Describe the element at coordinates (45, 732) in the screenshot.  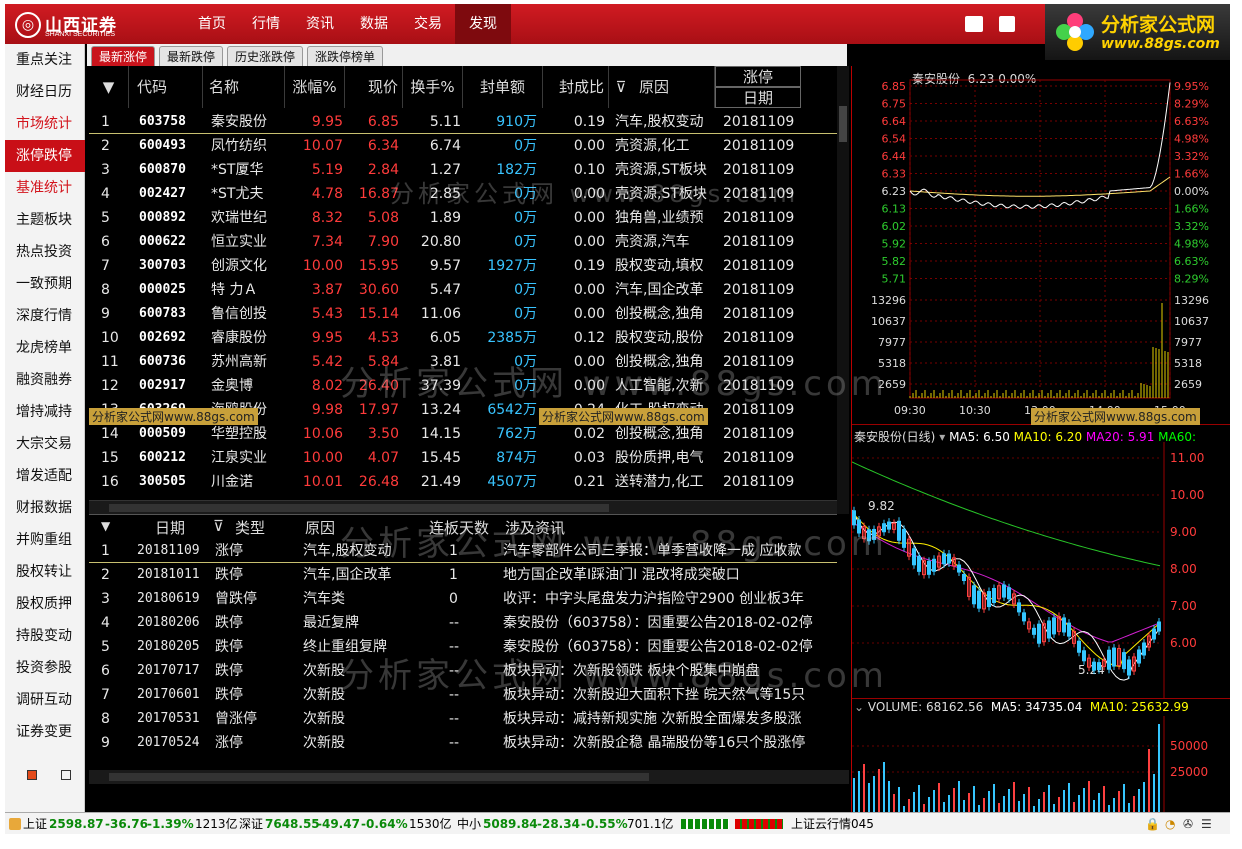
I see `sidebar-item: 证券变更` at that location.